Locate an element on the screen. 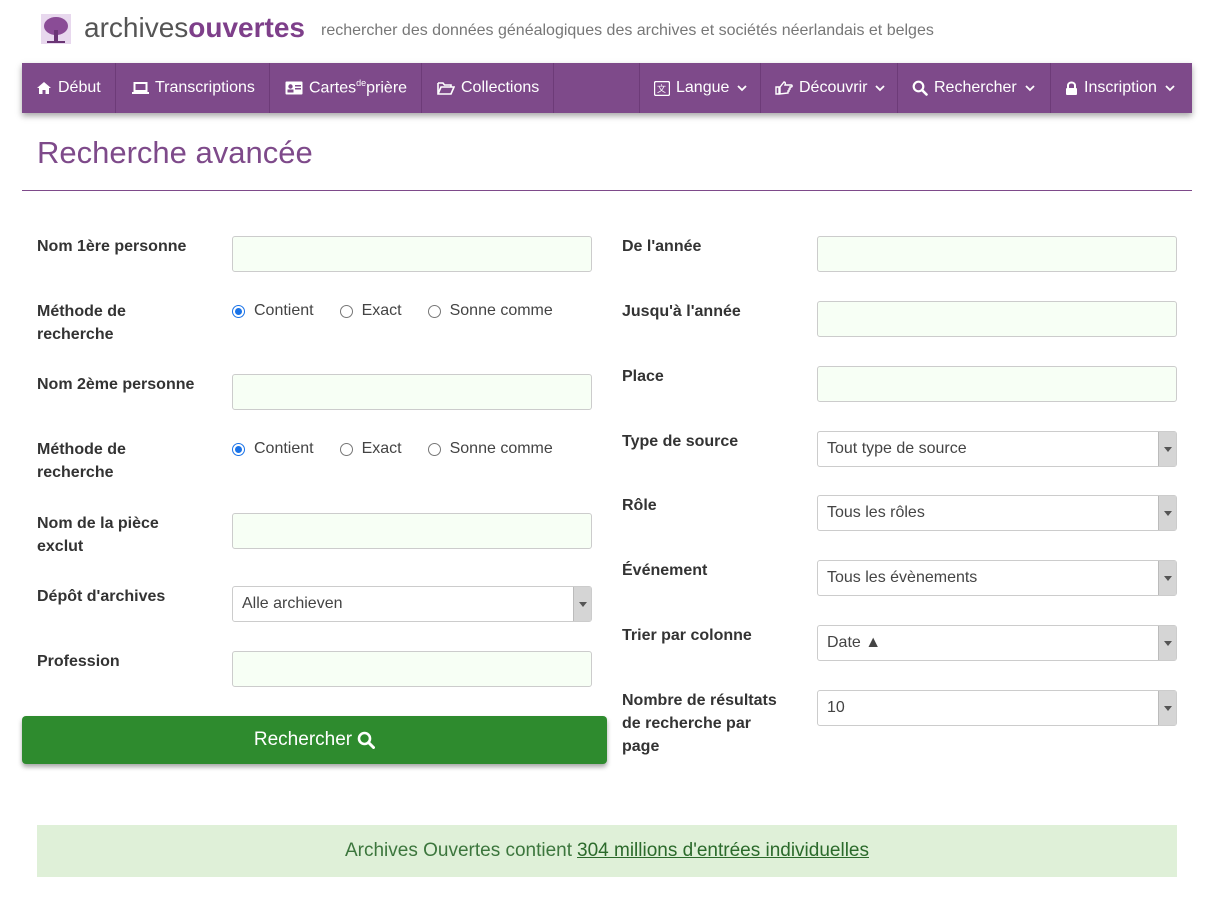 This screenshot has height=901, width=1216. nav-cards-sup: de is located at coordinates (361, 83).